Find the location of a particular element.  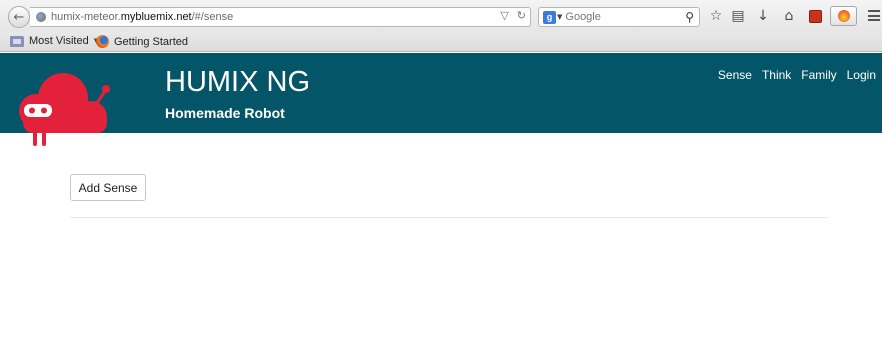

address-bar: humix-meteor.mybluemix.net/#/sense ▽ ↻ is located at coordinates (280, 17).